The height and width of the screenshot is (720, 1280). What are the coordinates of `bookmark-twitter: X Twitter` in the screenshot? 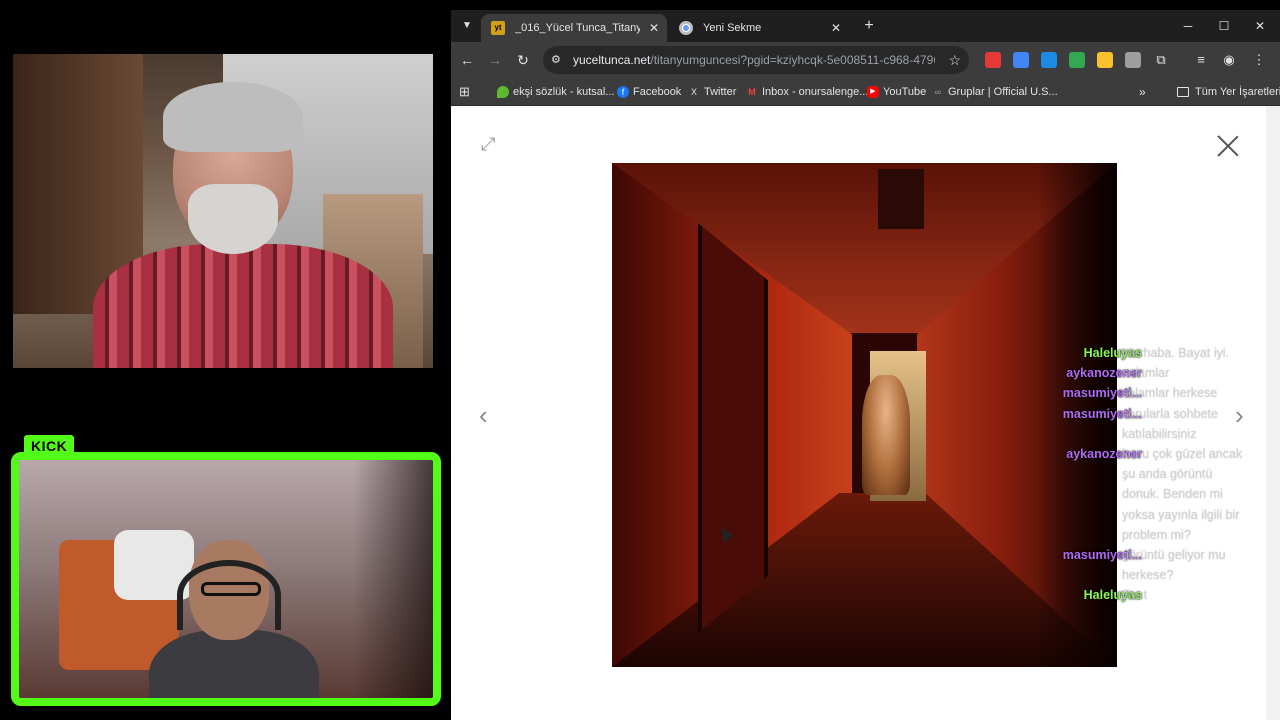 It's located at (712, 92).